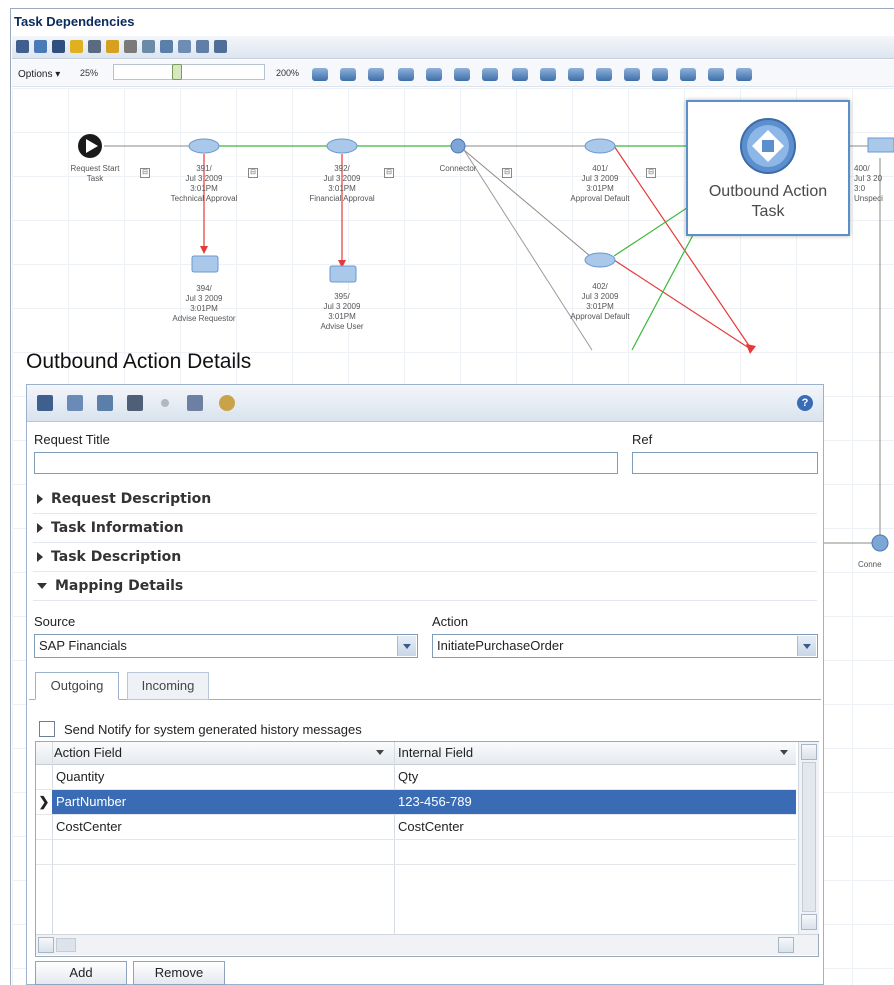 Image resolution: width=894 pixels, height=985 pixels. Describe the element at coordinates (91, 802) in the screenshot. I see `cell-action-field: PartNumber` at that location.